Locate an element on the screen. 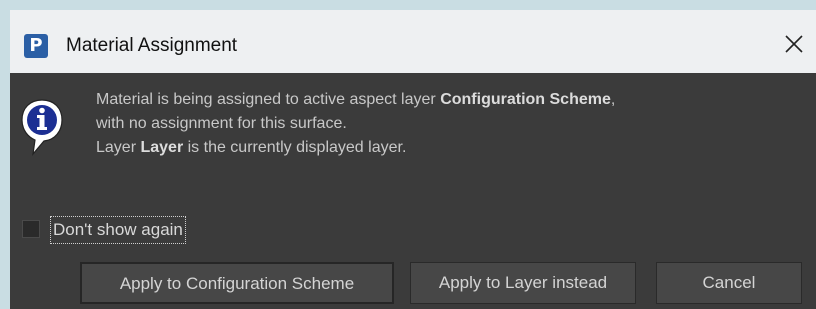 The width and height of the screenshot is (816, 309). window-title: Material Assignment is located at coordinates (152, 45).